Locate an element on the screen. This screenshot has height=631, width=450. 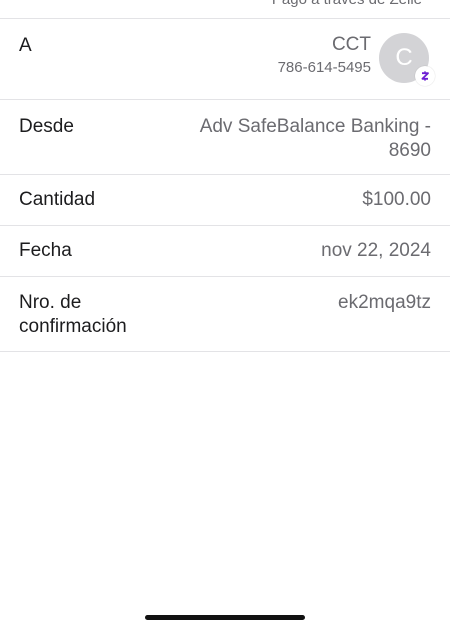
avatar-initial: C is located at coordinates (404, 57).